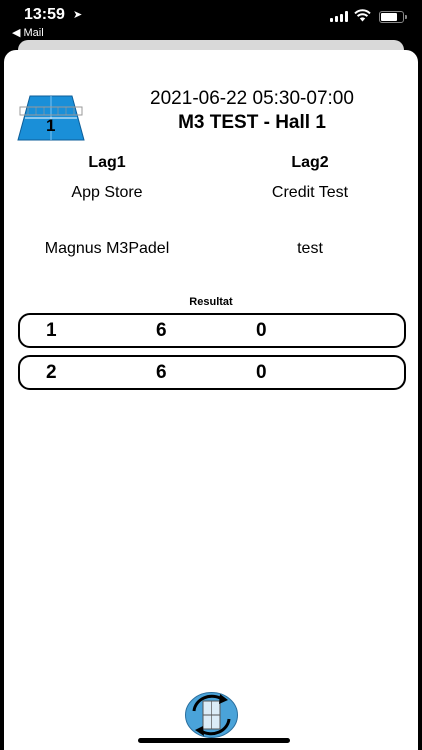 This screenshot has height=750, width=422. What do you see at coordinates (310, 162) in the screenshot?
I see `team2-header: Lag2` at bounding box center [310, 162].